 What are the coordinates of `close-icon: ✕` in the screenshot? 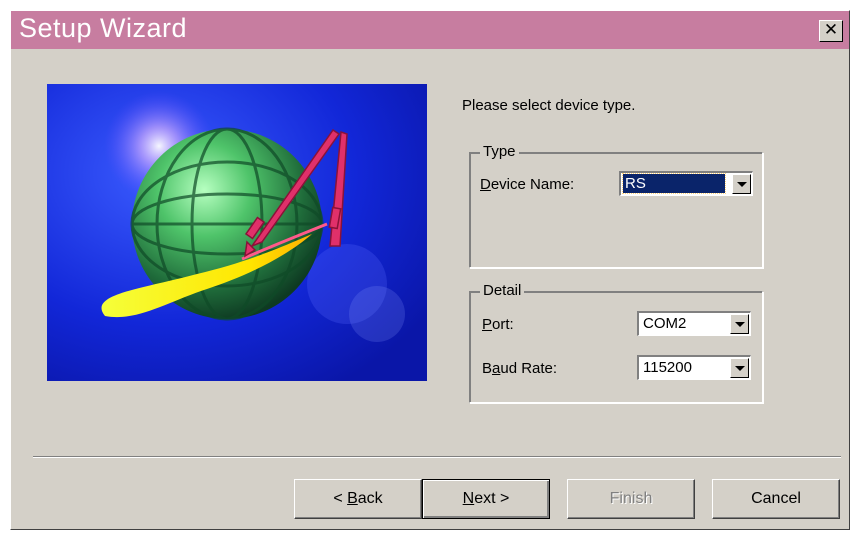 It's located at (831, 30).